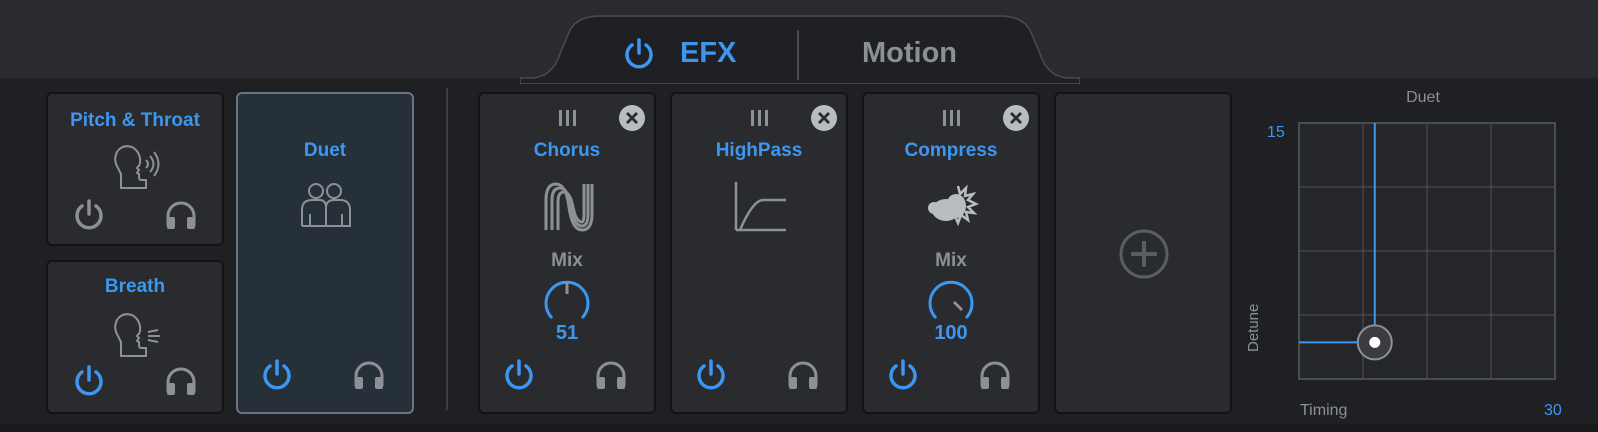 This screenshot has height=432, width=1598. What do you see at coordinates (800, 49) in the screenshot?
I see `tab-header-shape` at bounding box center [800, 49].